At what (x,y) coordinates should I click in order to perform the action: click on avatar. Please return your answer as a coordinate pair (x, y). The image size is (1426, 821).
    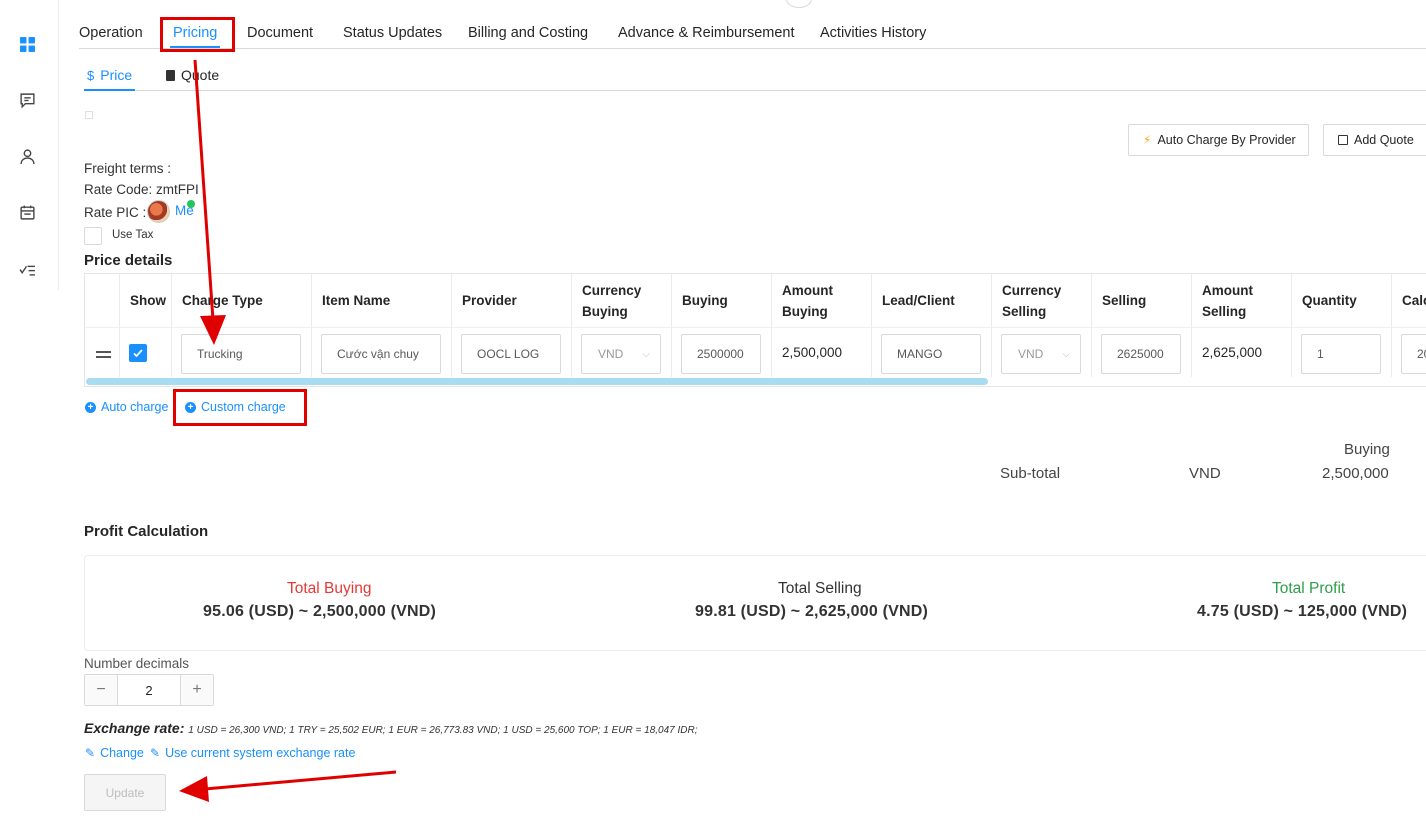
    Looking at the image, I should click on (158, 211).